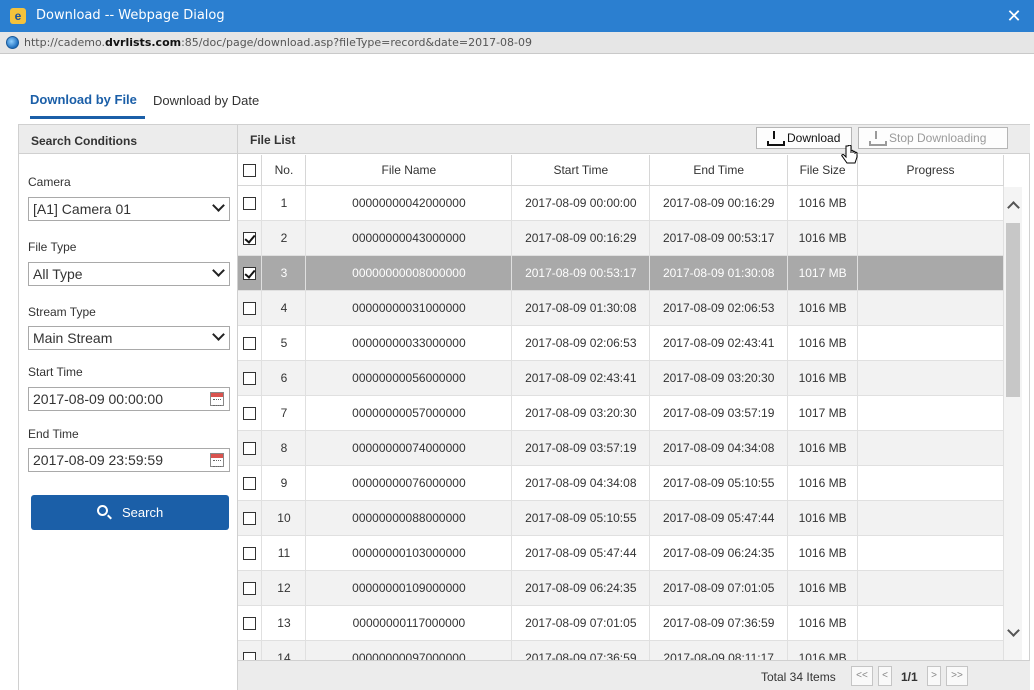 This screenshot has height=690, width=1034. I want to click on column-header-start-time: Start Time, so click(581, 170).